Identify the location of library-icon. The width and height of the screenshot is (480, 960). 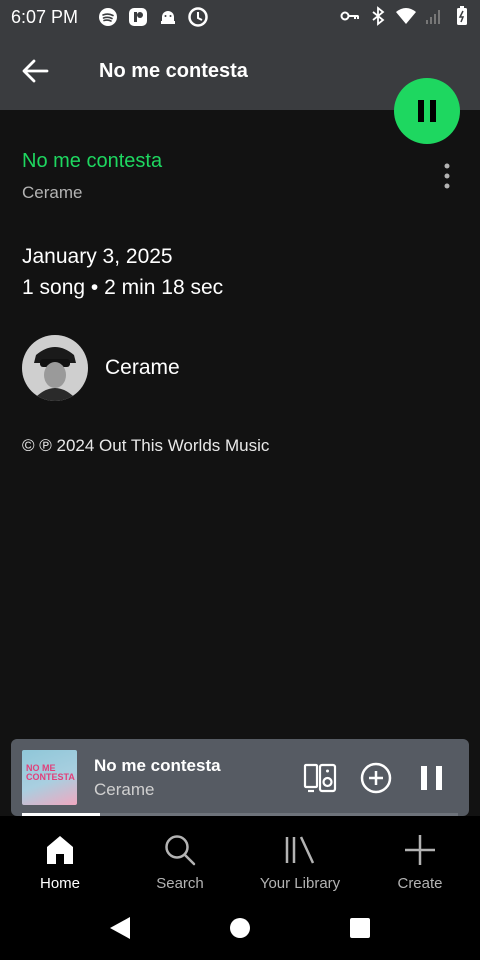
(300, 850).